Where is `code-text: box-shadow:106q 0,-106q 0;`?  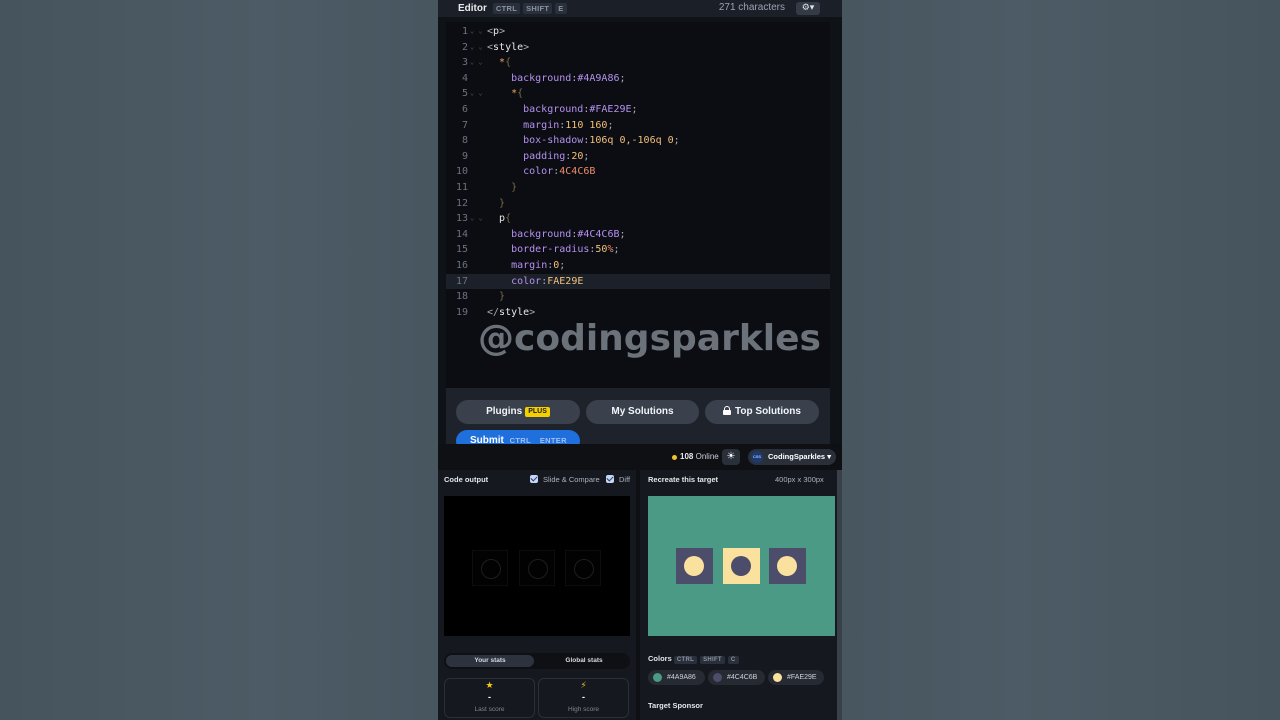
code-text: box-shadow:106q 0,-106q 0; is located at coordinates (583, 141).